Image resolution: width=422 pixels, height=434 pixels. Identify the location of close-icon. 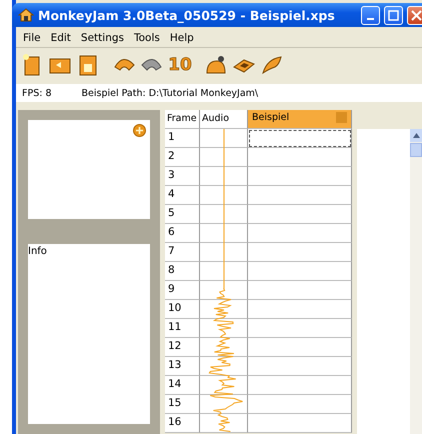
(416, 15).